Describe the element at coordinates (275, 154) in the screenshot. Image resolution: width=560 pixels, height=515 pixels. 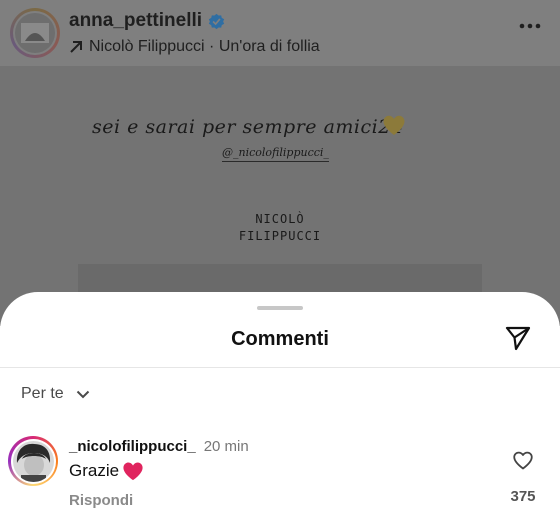
I see `image-tag: @_nicolofilippucci_` at that location.